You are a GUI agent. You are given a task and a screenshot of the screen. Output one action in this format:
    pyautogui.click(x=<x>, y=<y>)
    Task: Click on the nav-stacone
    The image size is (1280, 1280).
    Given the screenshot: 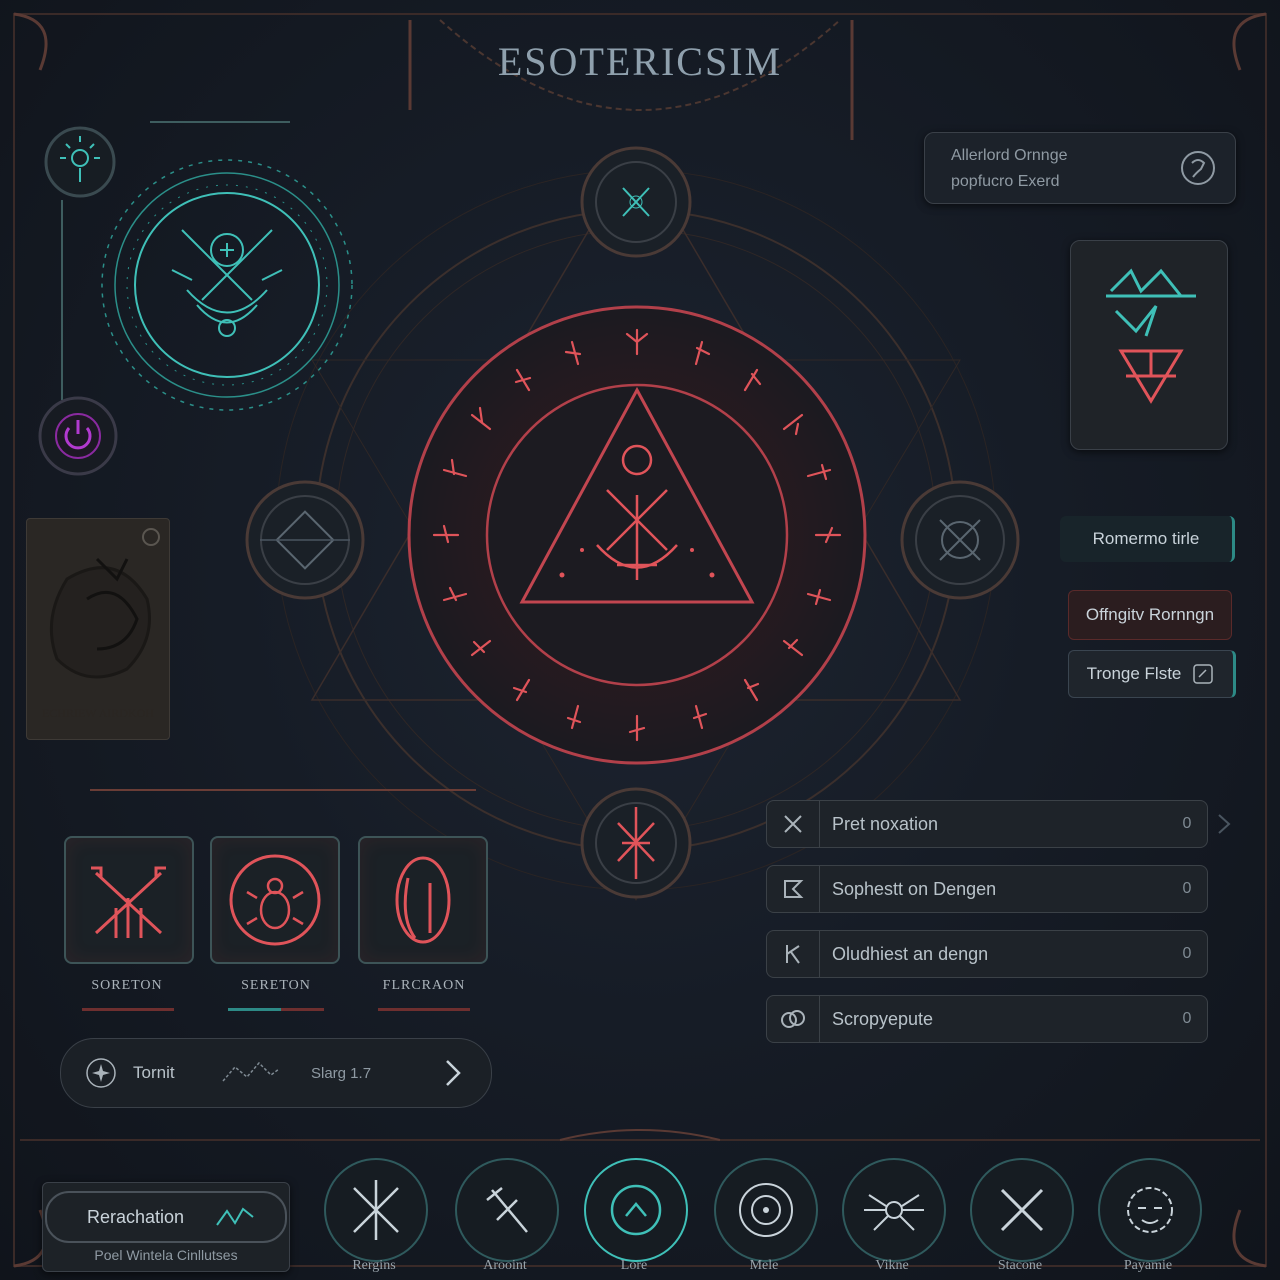 What is the action you would take?
    pyautogui.click(x=1022, y=1210)
    